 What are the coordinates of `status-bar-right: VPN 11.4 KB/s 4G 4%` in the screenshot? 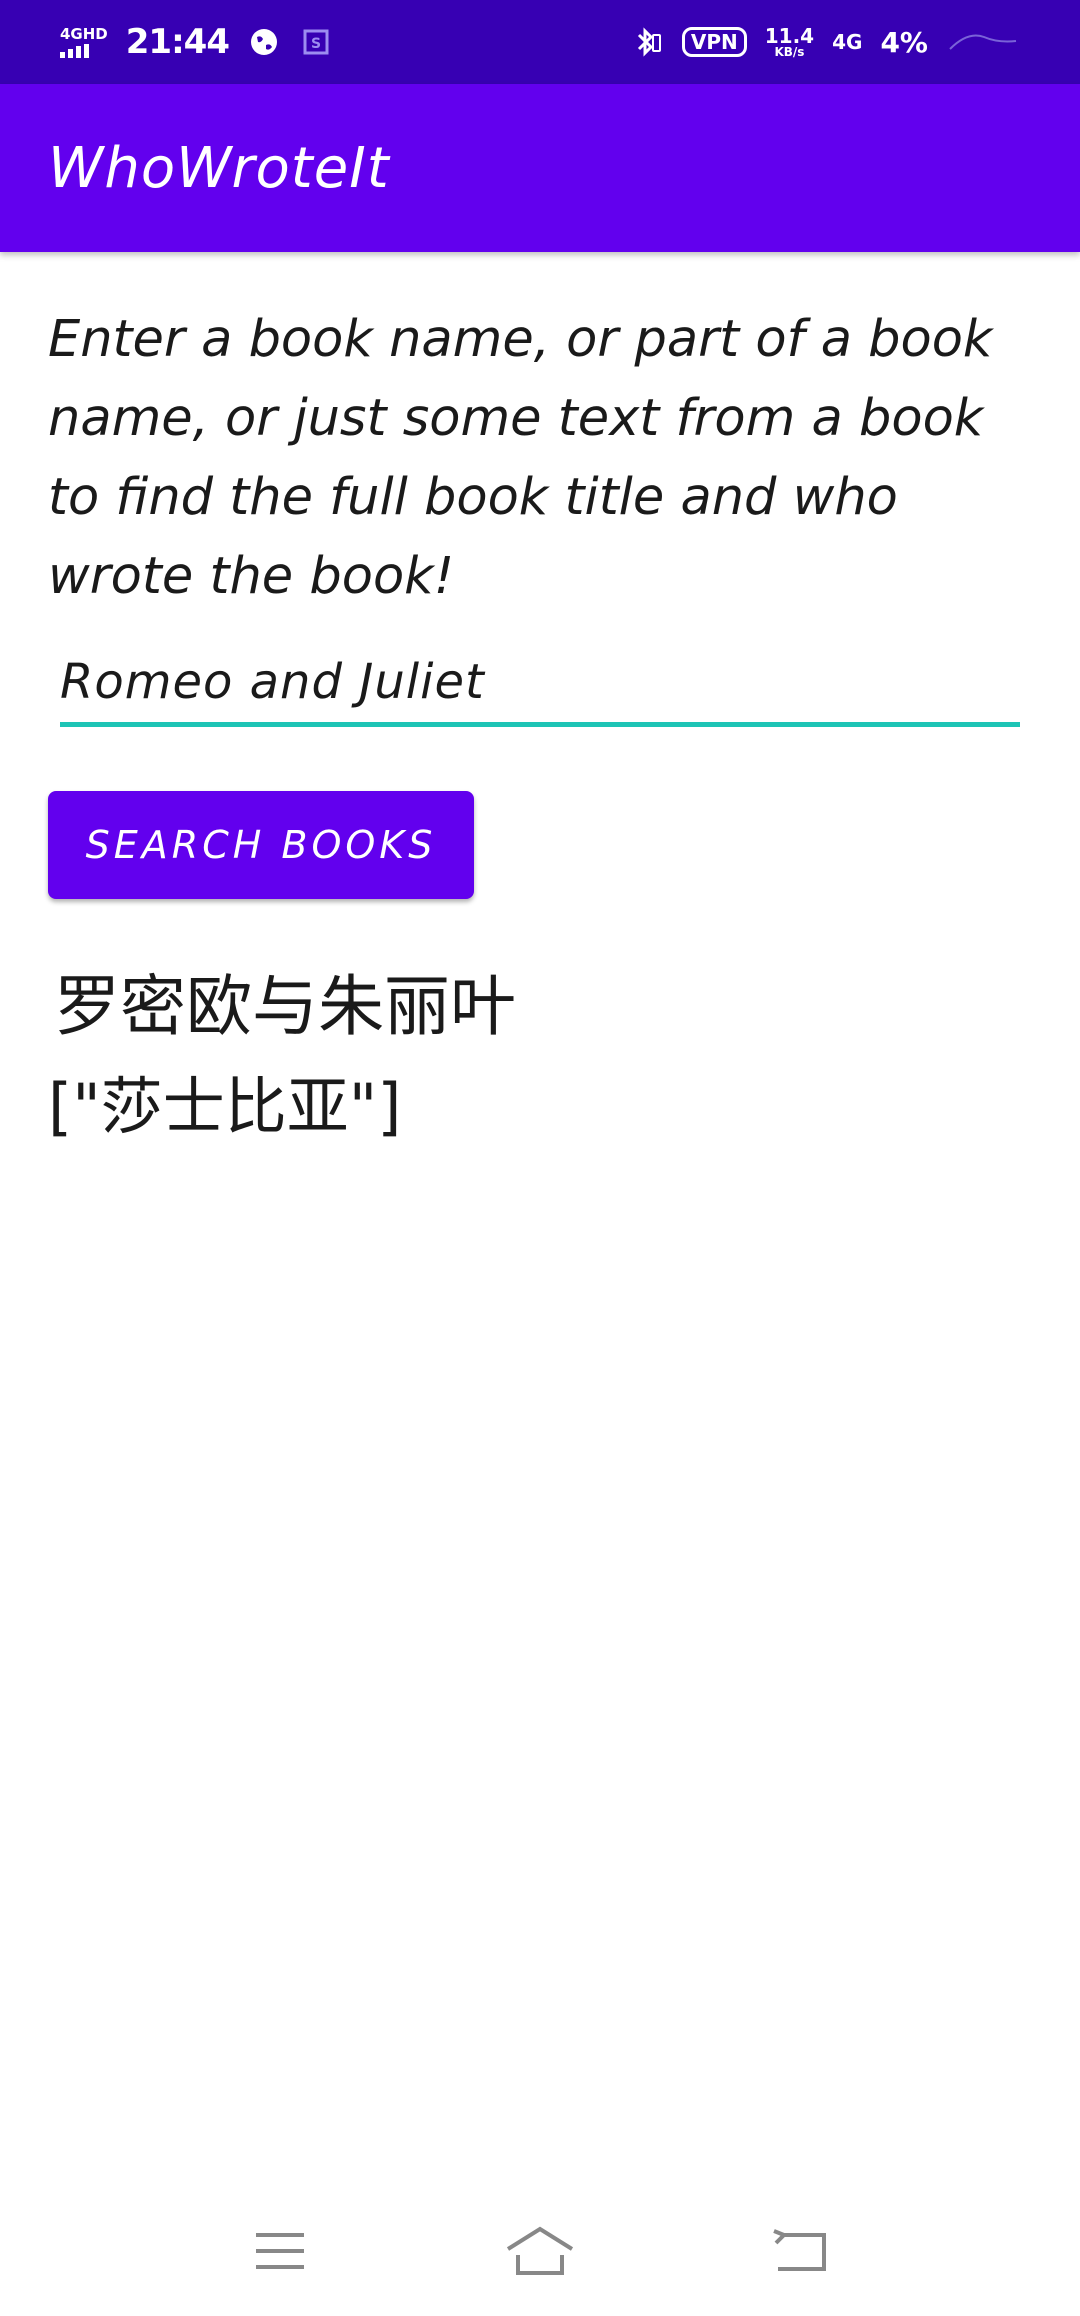 It's located at (825, 42).